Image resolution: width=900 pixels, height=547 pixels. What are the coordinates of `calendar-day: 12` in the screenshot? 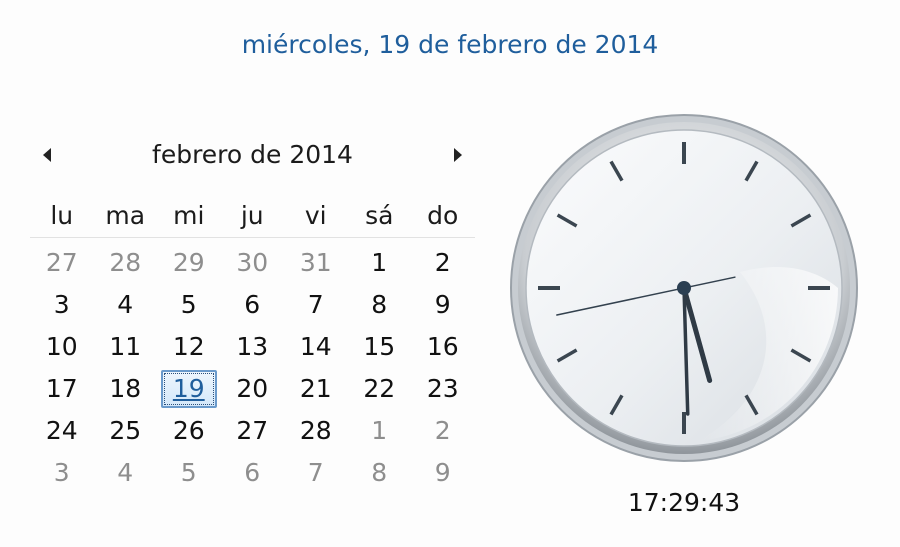 It's located at (189, 347).